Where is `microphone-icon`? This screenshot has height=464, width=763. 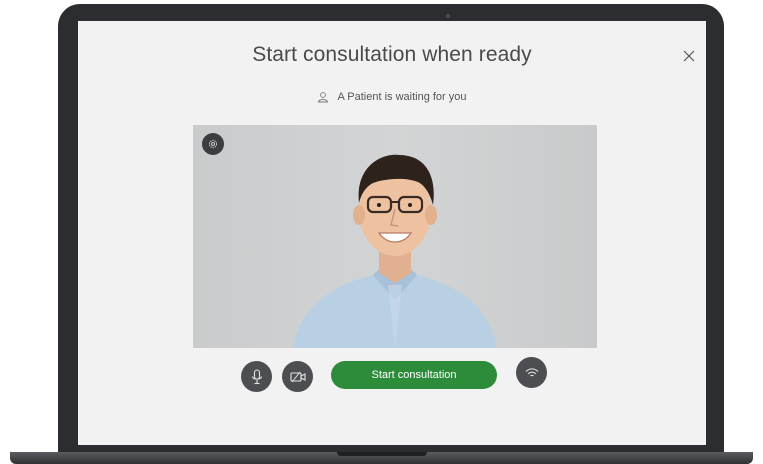 microphone-icon is located at coordinates (256, 376).